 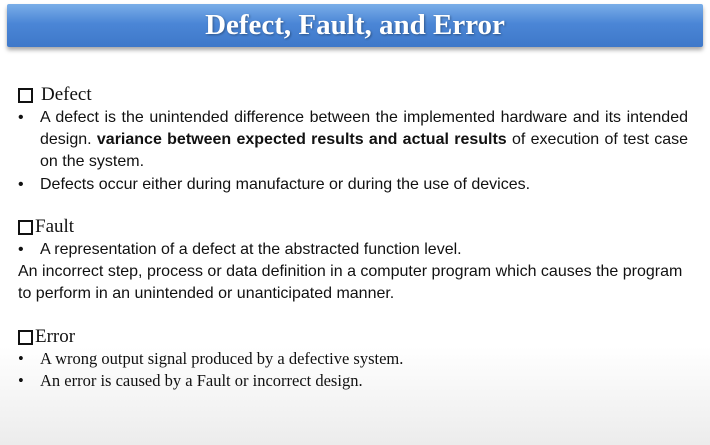 What do you see at coordinates (55, 226) in the screenshot?
I see `fault-heading-label: Fault` at bounding box center [55, 226].